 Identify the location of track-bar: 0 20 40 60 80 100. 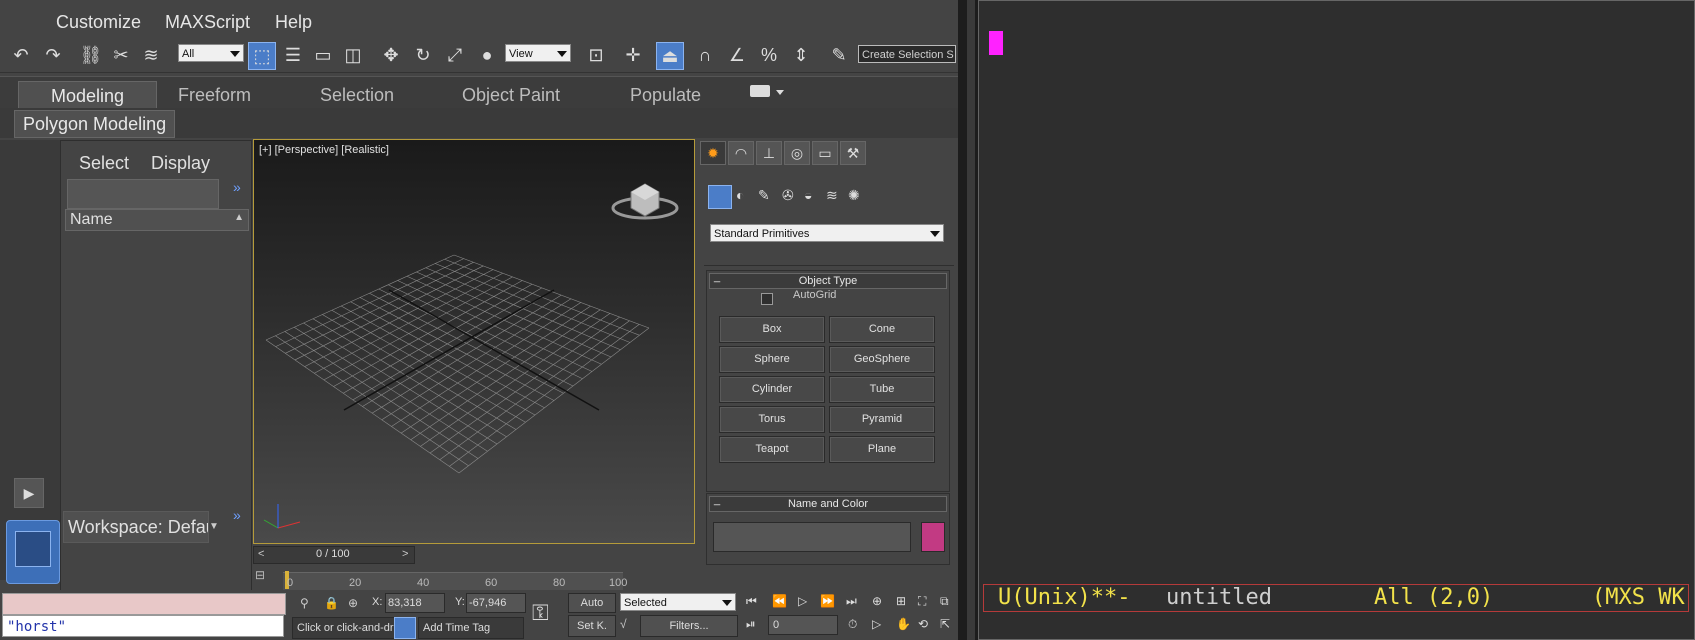
(455, 581).